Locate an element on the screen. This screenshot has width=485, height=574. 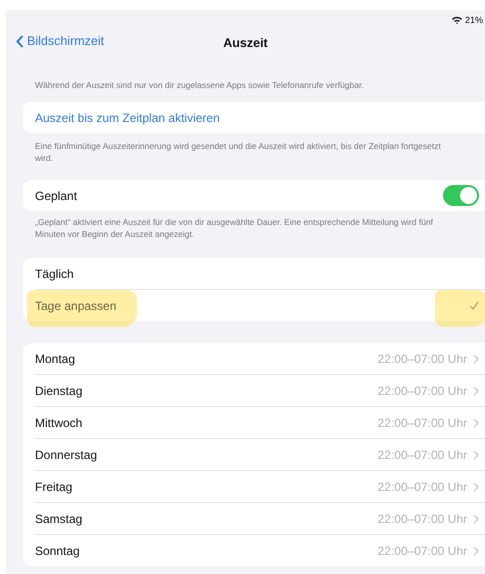
activate-link: Auszeit bis zum Zeitplan aktivieren is located at coordinates (127, 117).